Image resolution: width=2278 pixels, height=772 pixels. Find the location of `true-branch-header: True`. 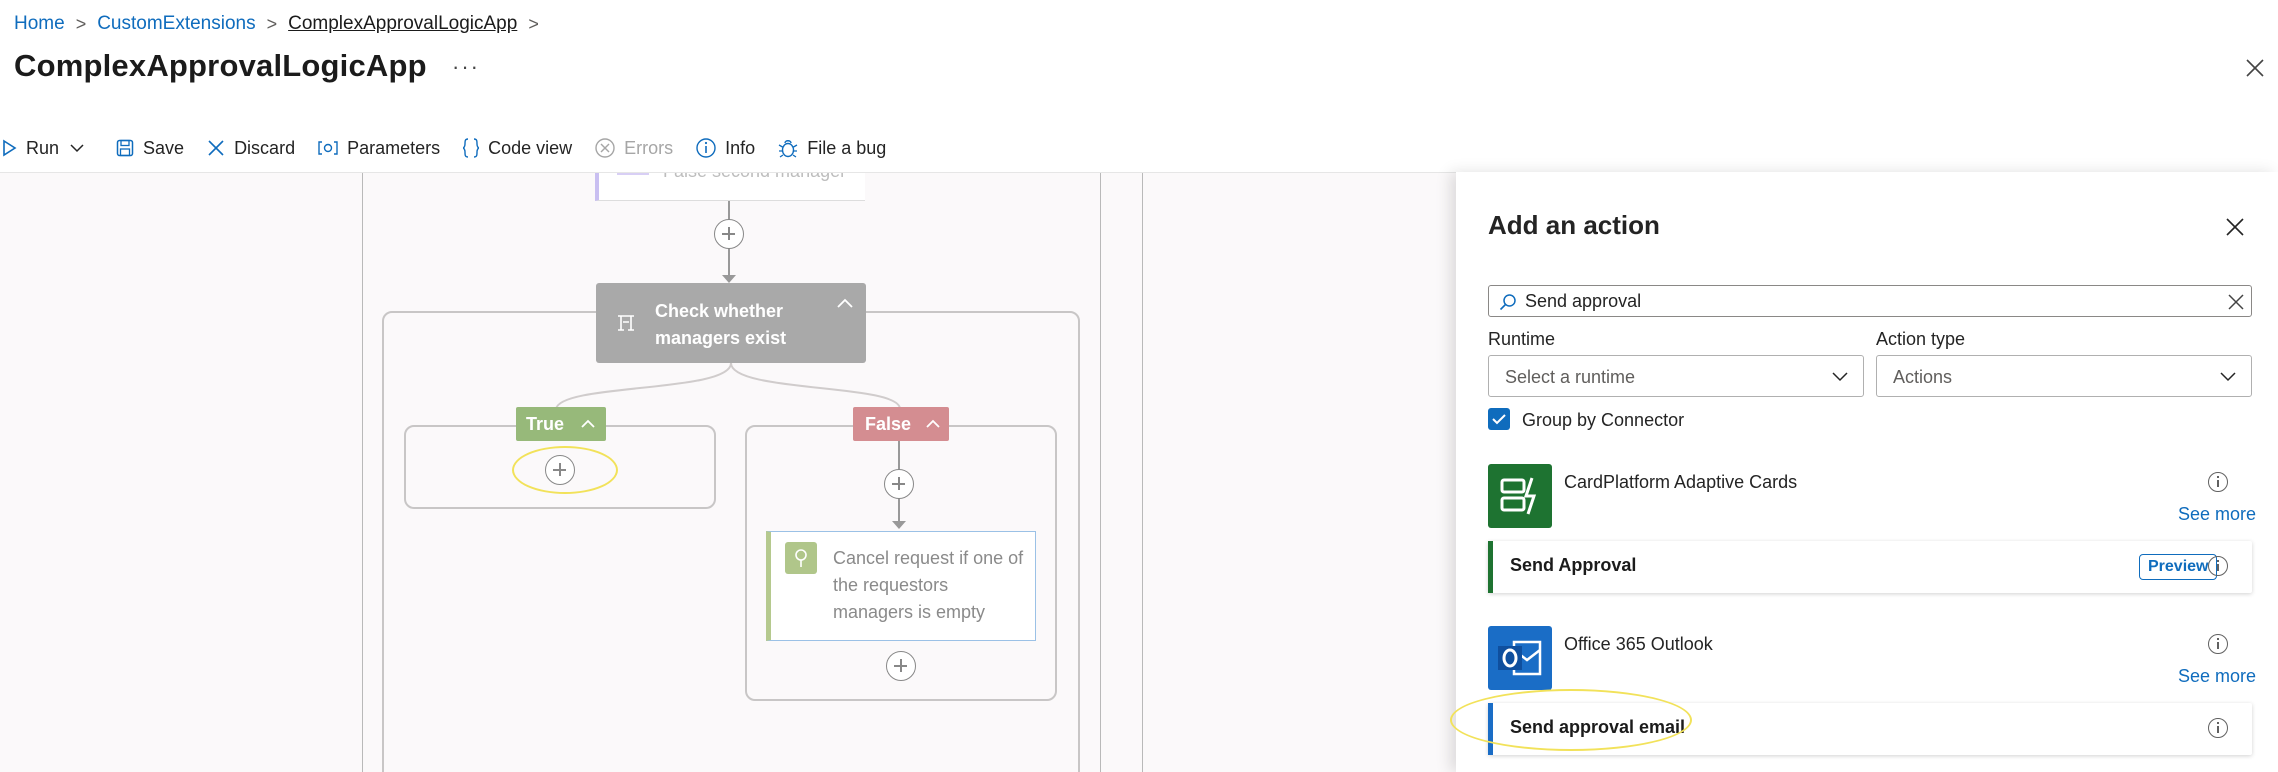

true-branch-header: True is located at coordinates (561, 424).